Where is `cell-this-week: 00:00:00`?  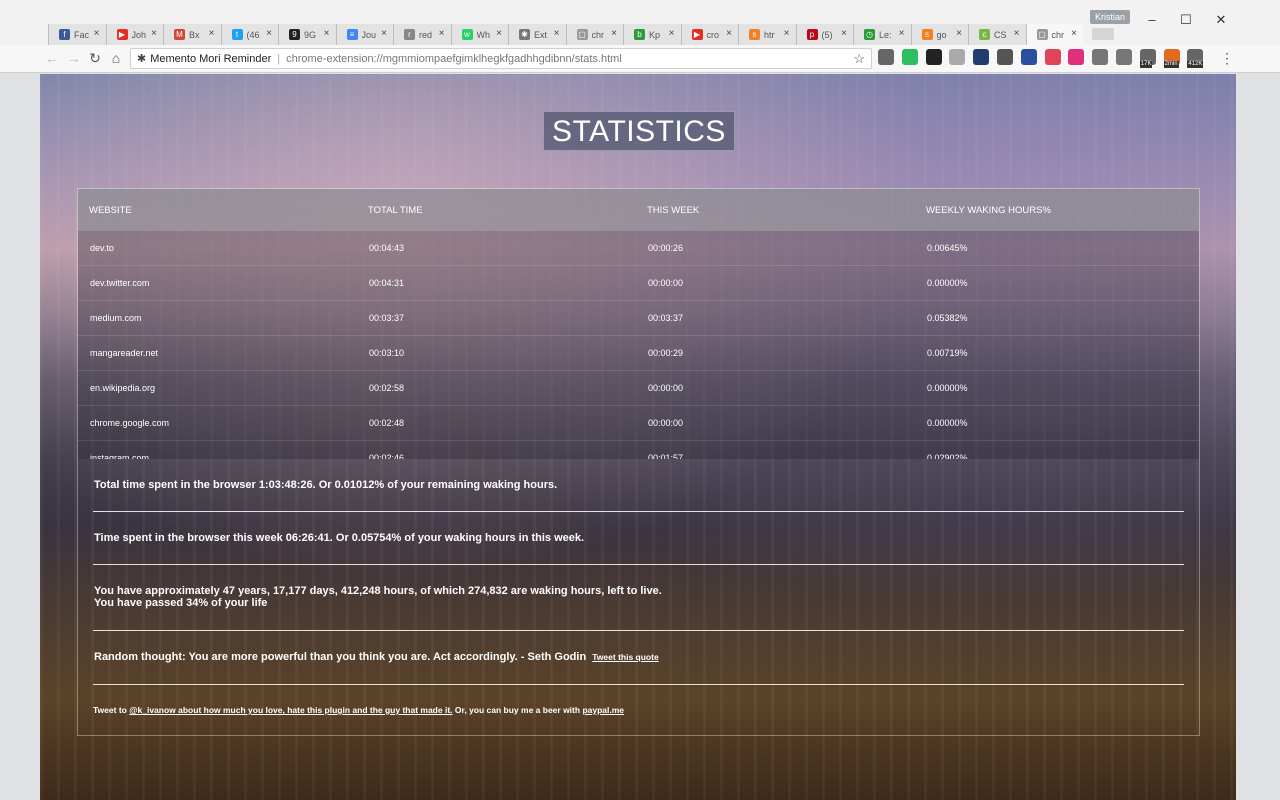 cell-this-week: 00:00:00 is located at coordinates (666, 423).